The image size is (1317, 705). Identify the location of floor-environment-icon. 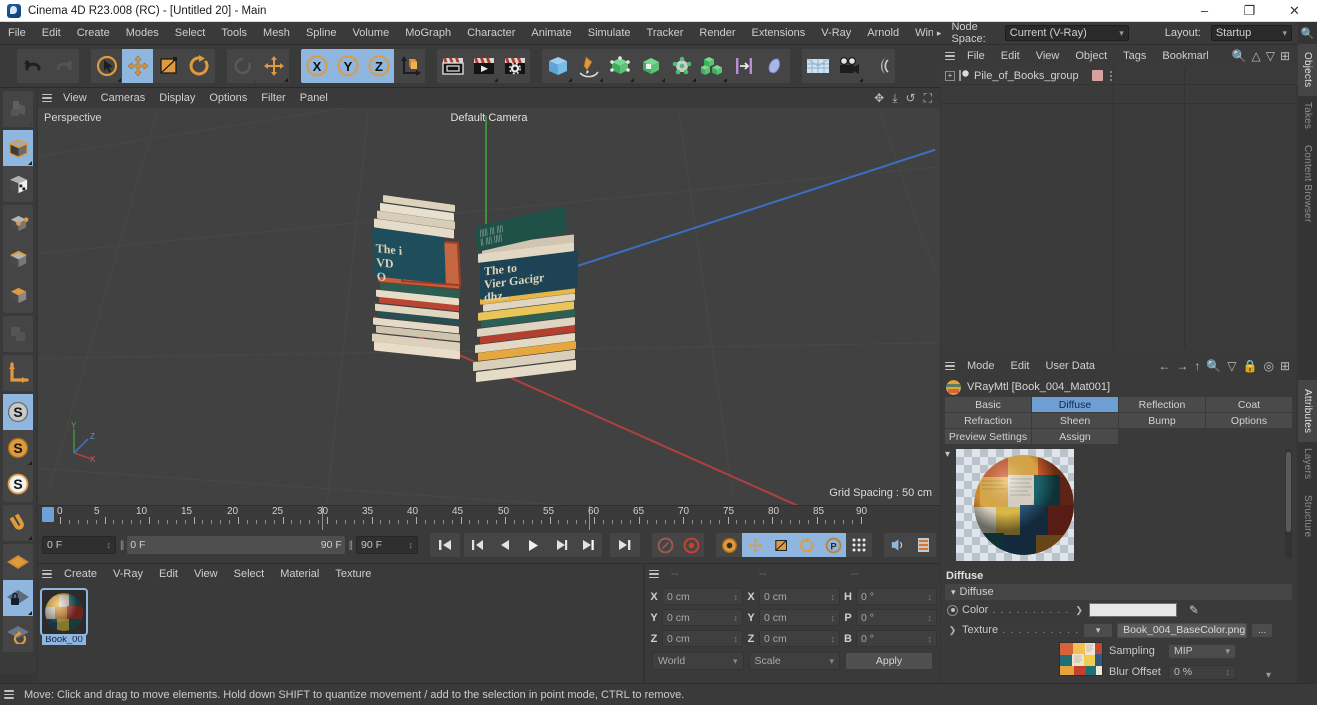
(817, 66).